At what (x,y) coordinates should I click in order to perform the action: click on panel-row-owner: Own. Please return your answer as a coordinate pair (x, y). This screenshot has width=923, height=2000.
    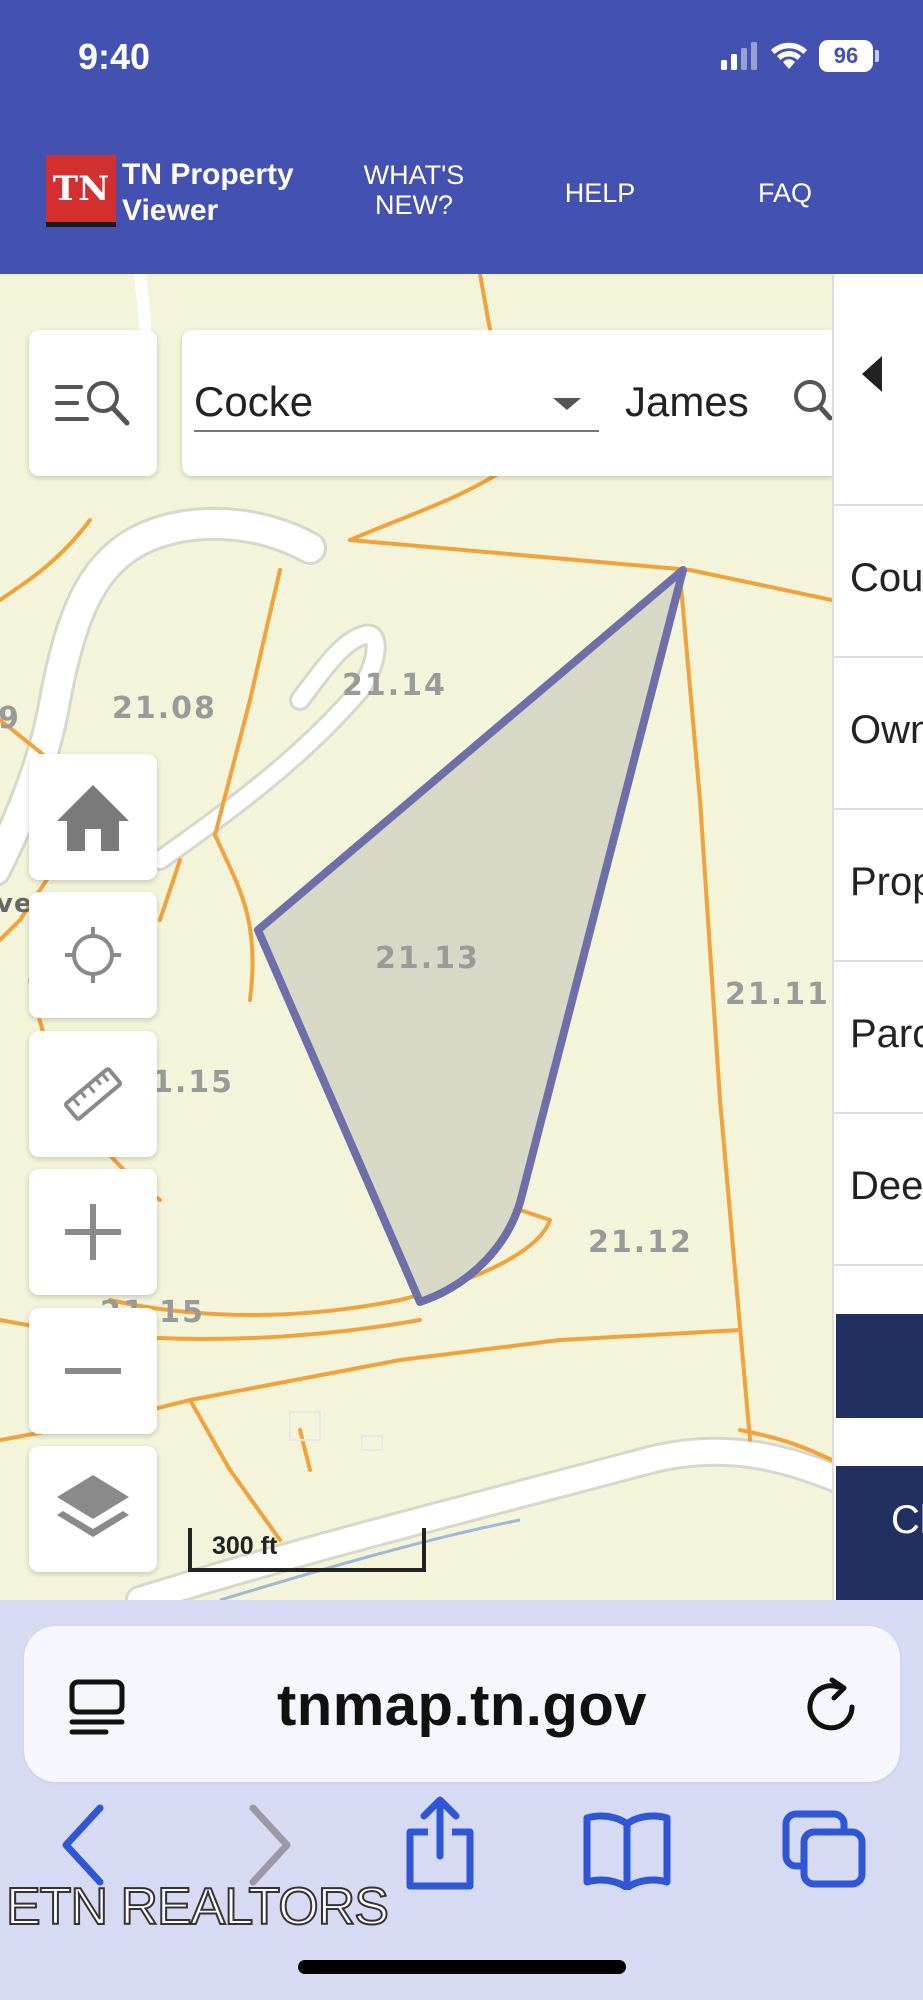
    Looking at the image, I should click on (878, 731).